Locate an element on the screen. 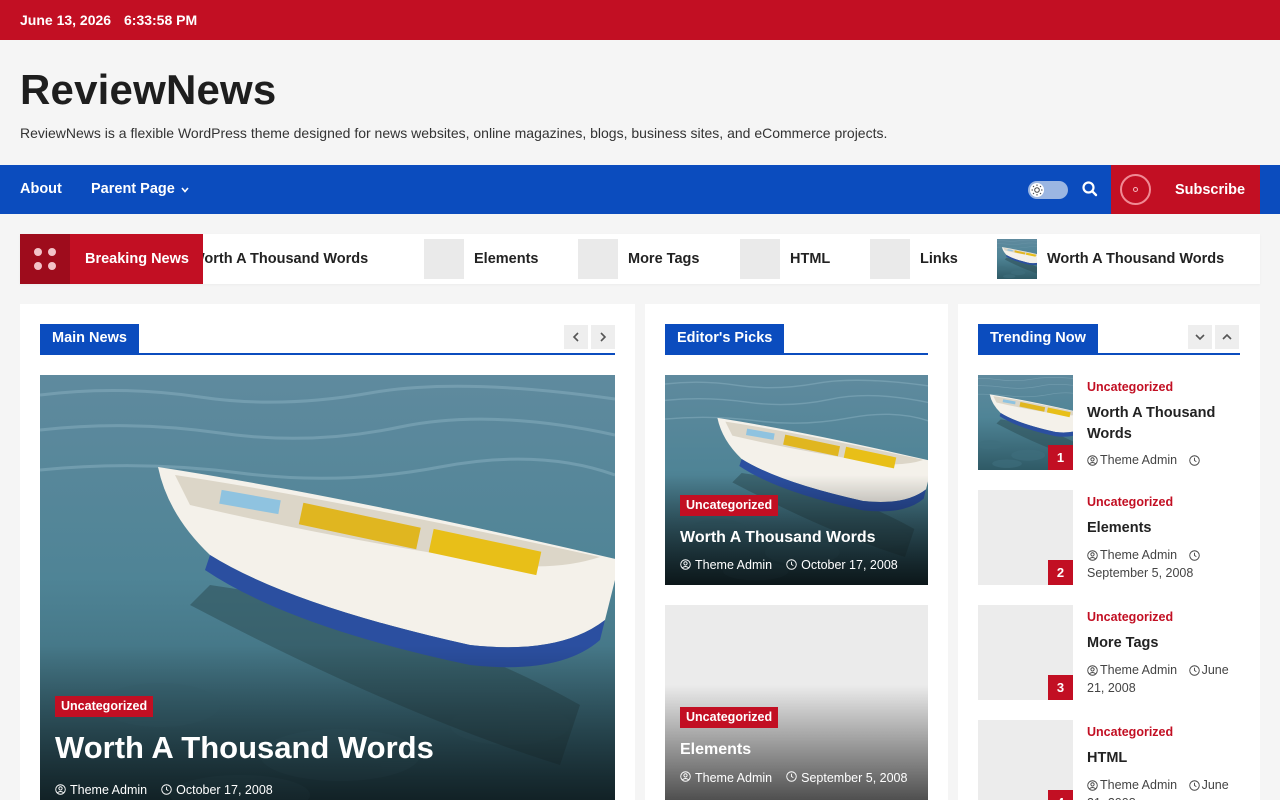  breaking-news-label: Breaking News is located at coordinates (136, 259).